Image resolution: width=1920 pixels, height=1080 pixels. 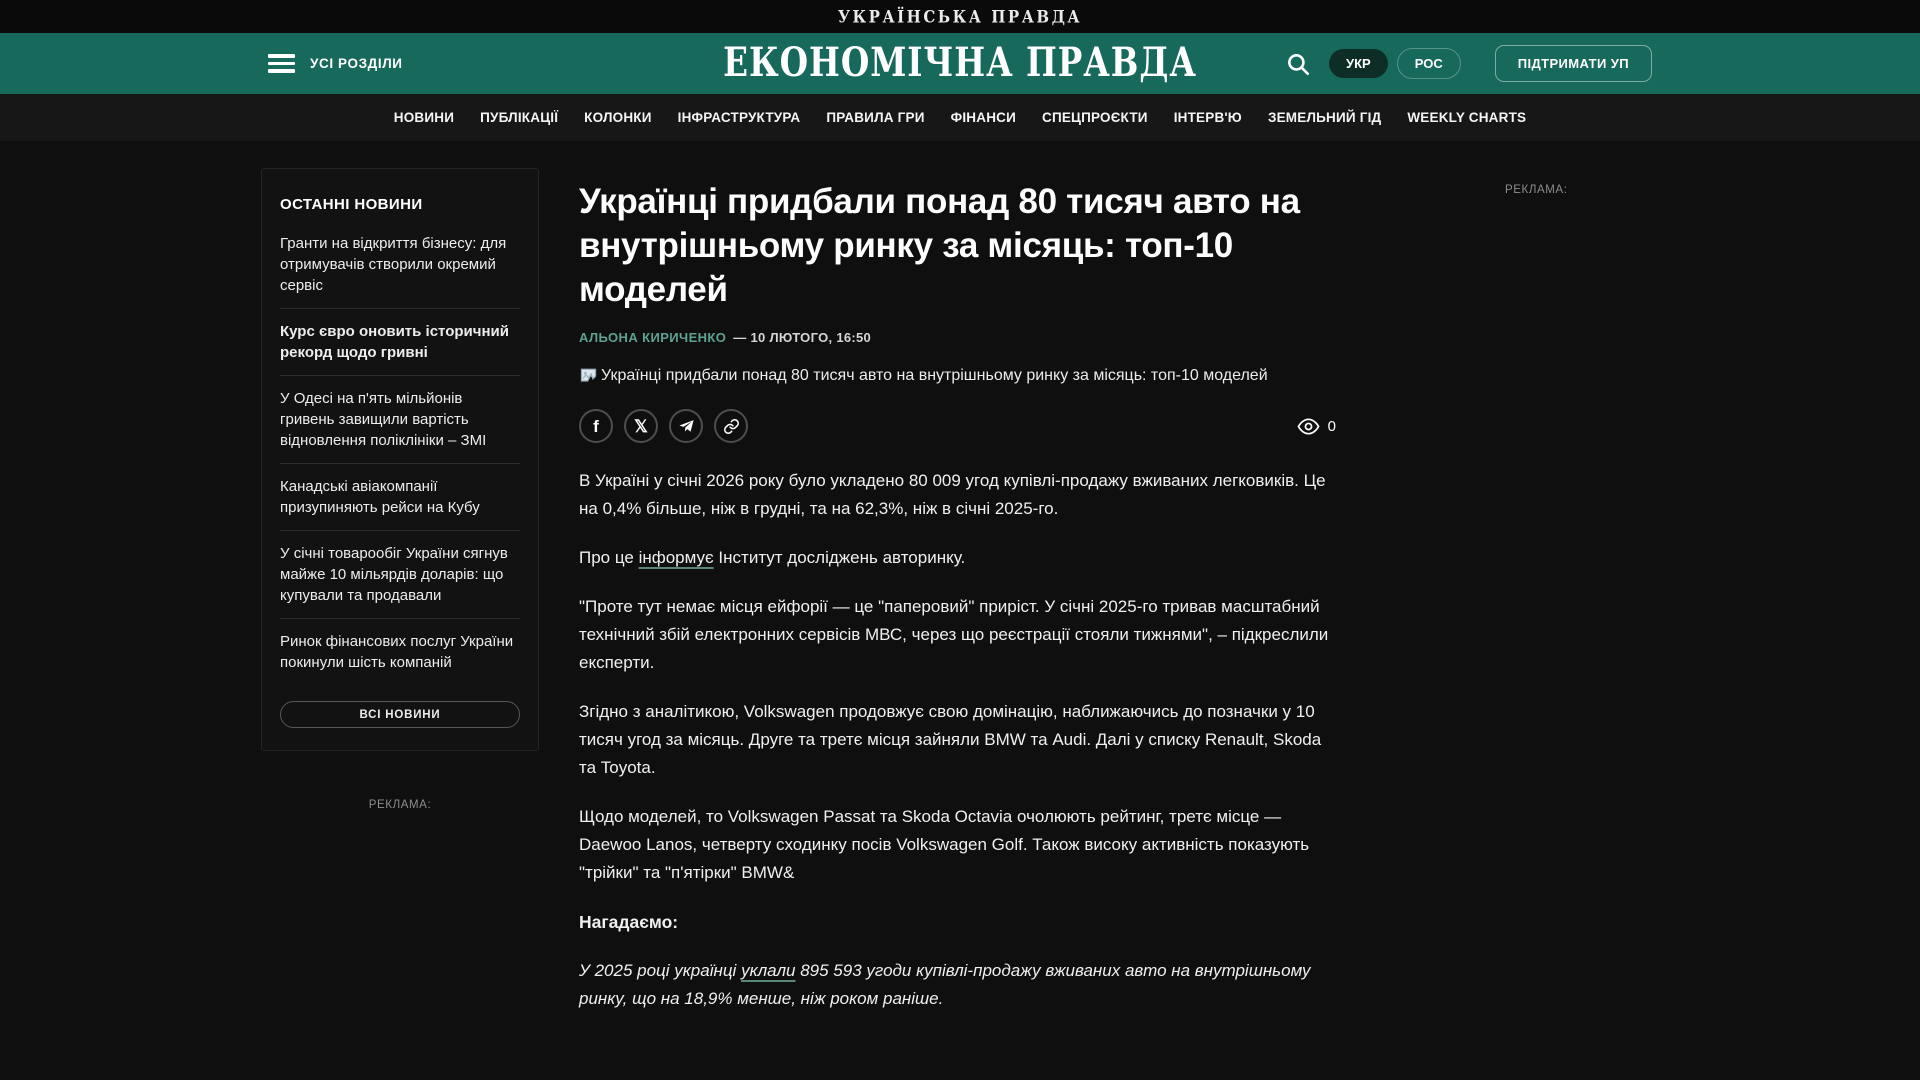 I want to click on share-x-button: 𝕏, so click(x=641, y=426).